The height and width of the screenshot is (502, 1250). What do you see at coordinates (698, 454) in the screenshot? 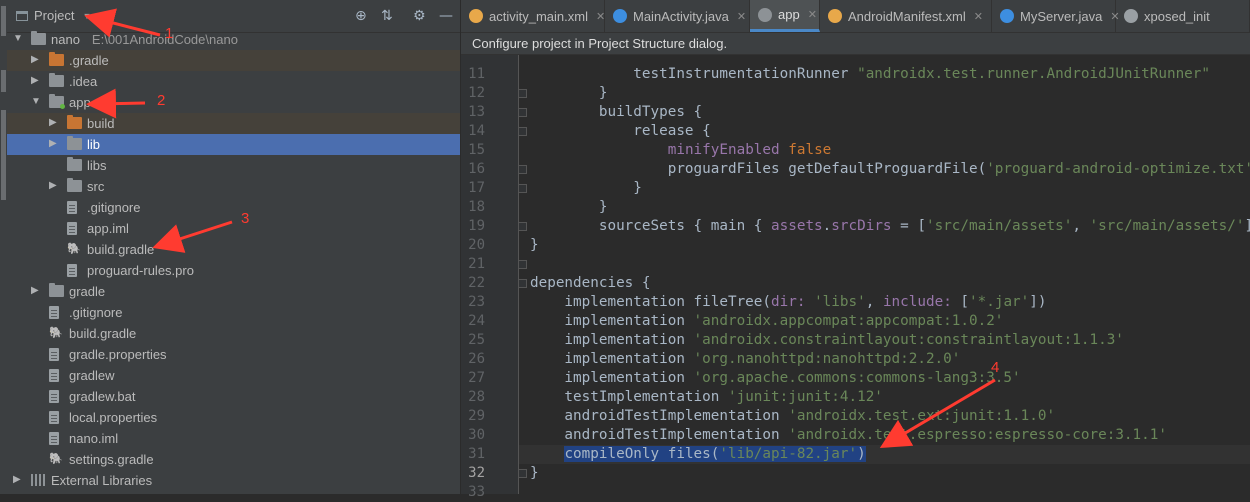
I see `code-line: compileOnly files('lib/api-82.jar')` at bounding box center [698, 454].